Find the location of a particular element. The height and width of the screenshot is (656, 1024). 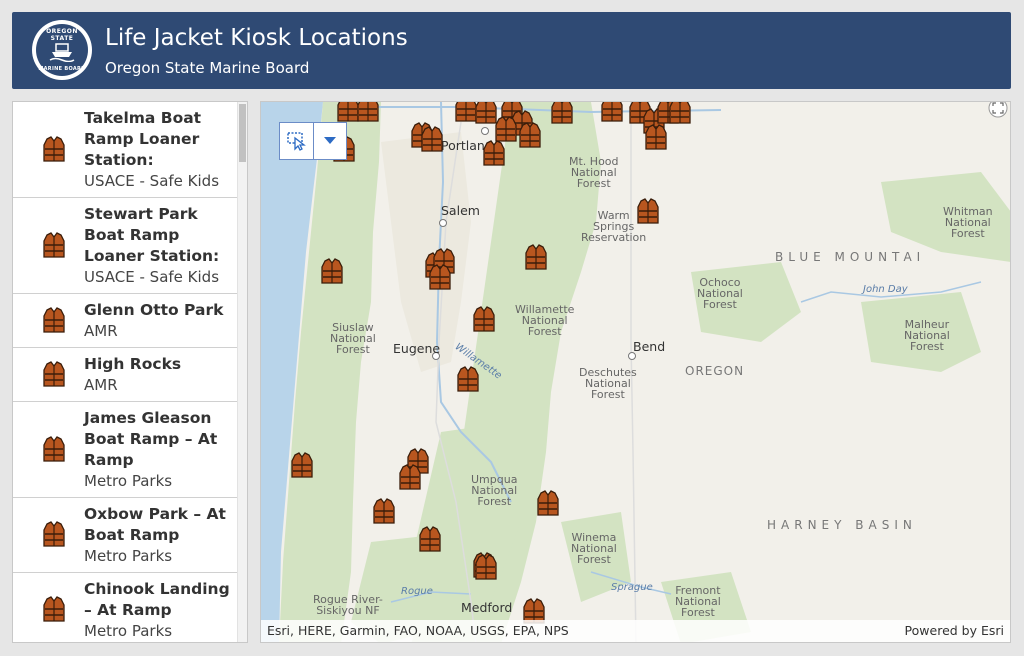

winema-label: Winema National Forest is located at coordinates (594, 548).